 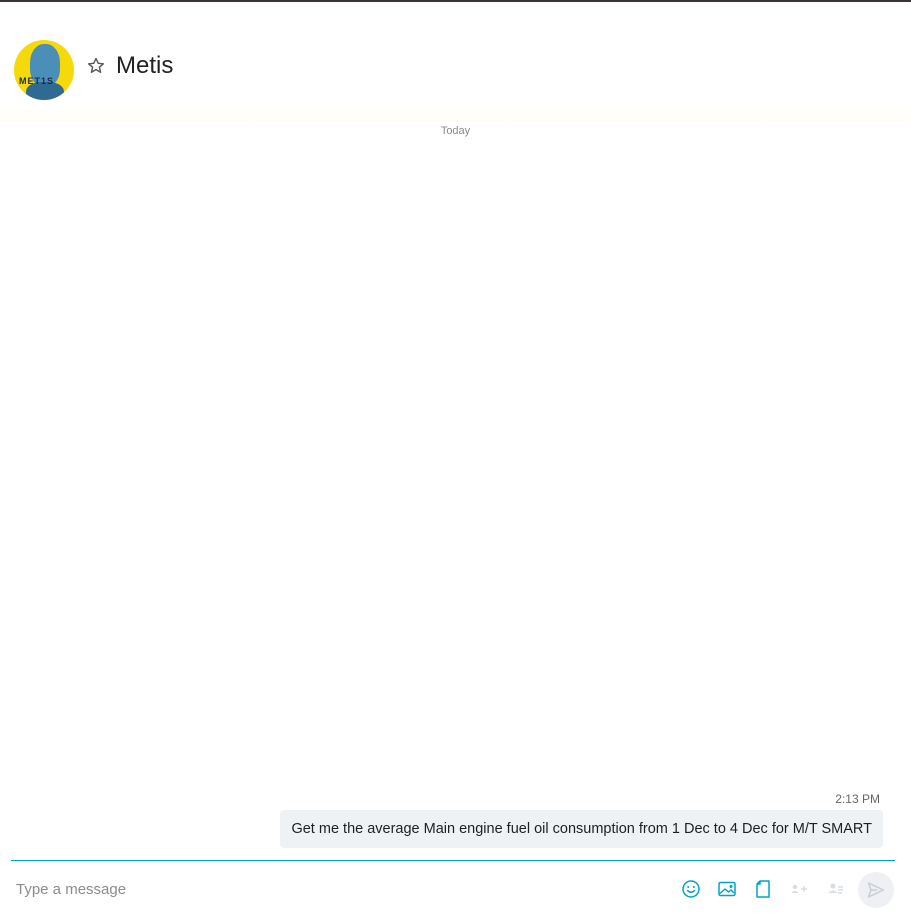 What do you see at coordinates (455, 112) in the screenshot?
I see `header-divider` at bounding box center [455, 112].